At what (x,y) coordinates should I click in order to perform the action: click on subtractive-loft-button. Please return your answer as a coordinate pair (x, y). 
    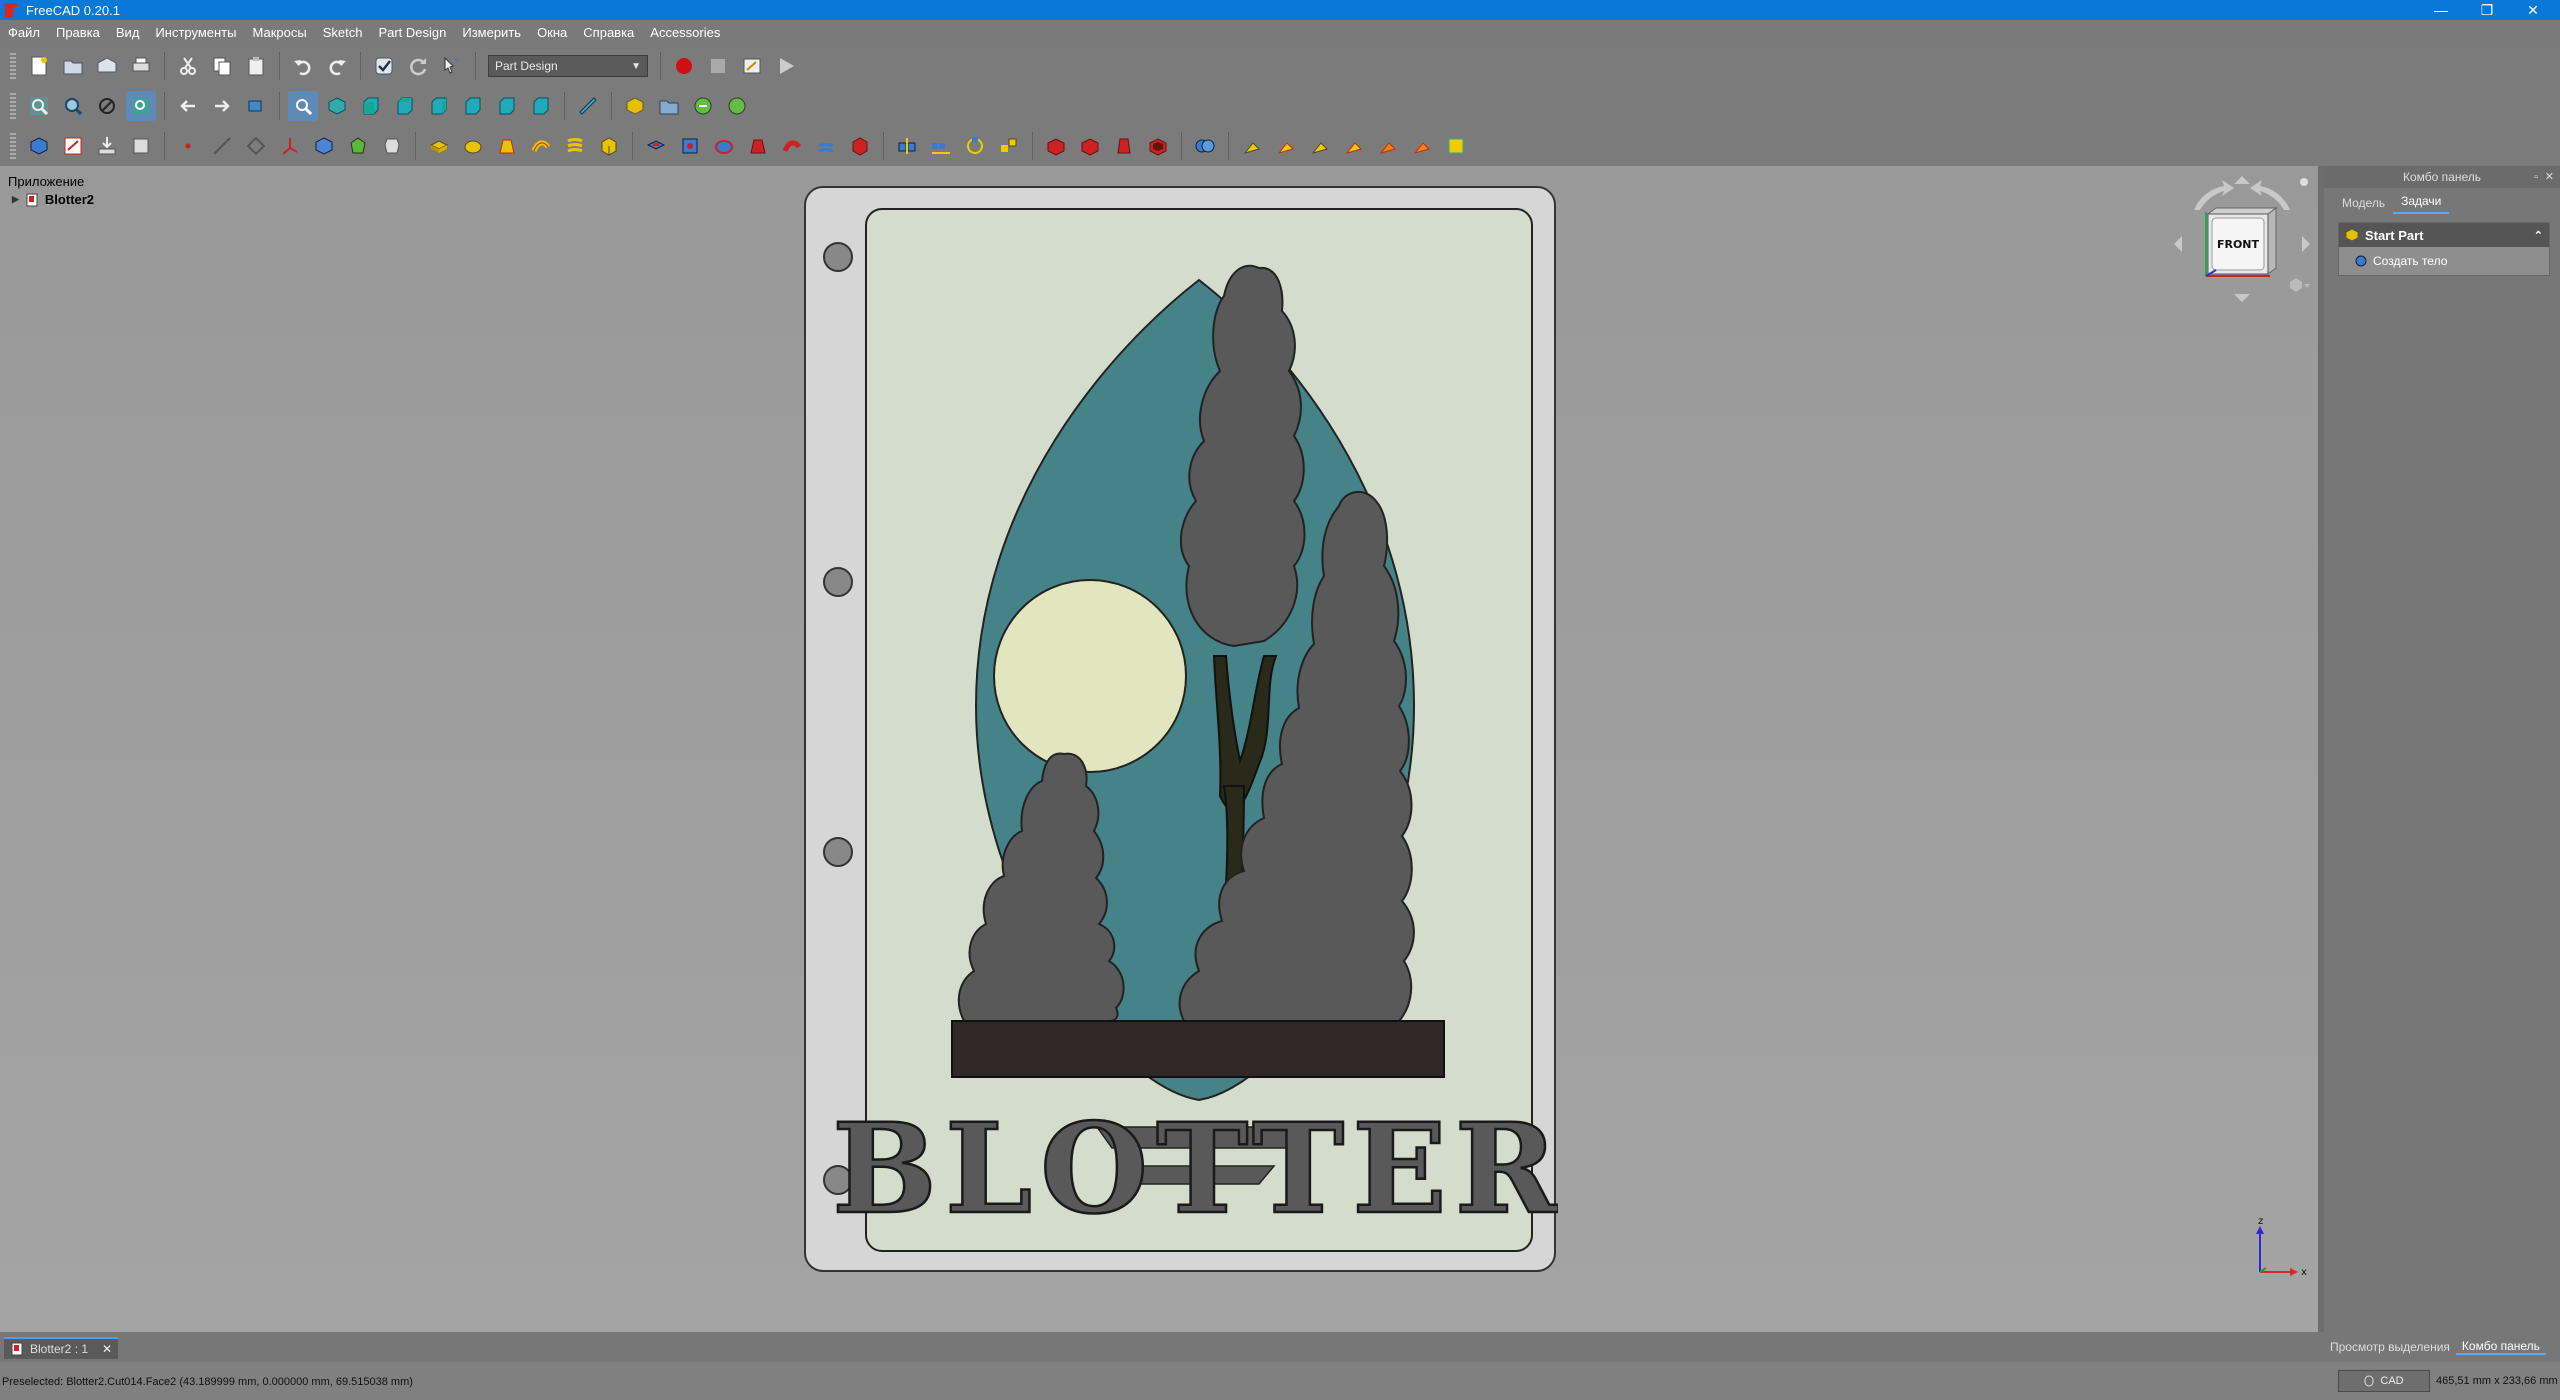
    Looking at the image, I should click on (758, 146).